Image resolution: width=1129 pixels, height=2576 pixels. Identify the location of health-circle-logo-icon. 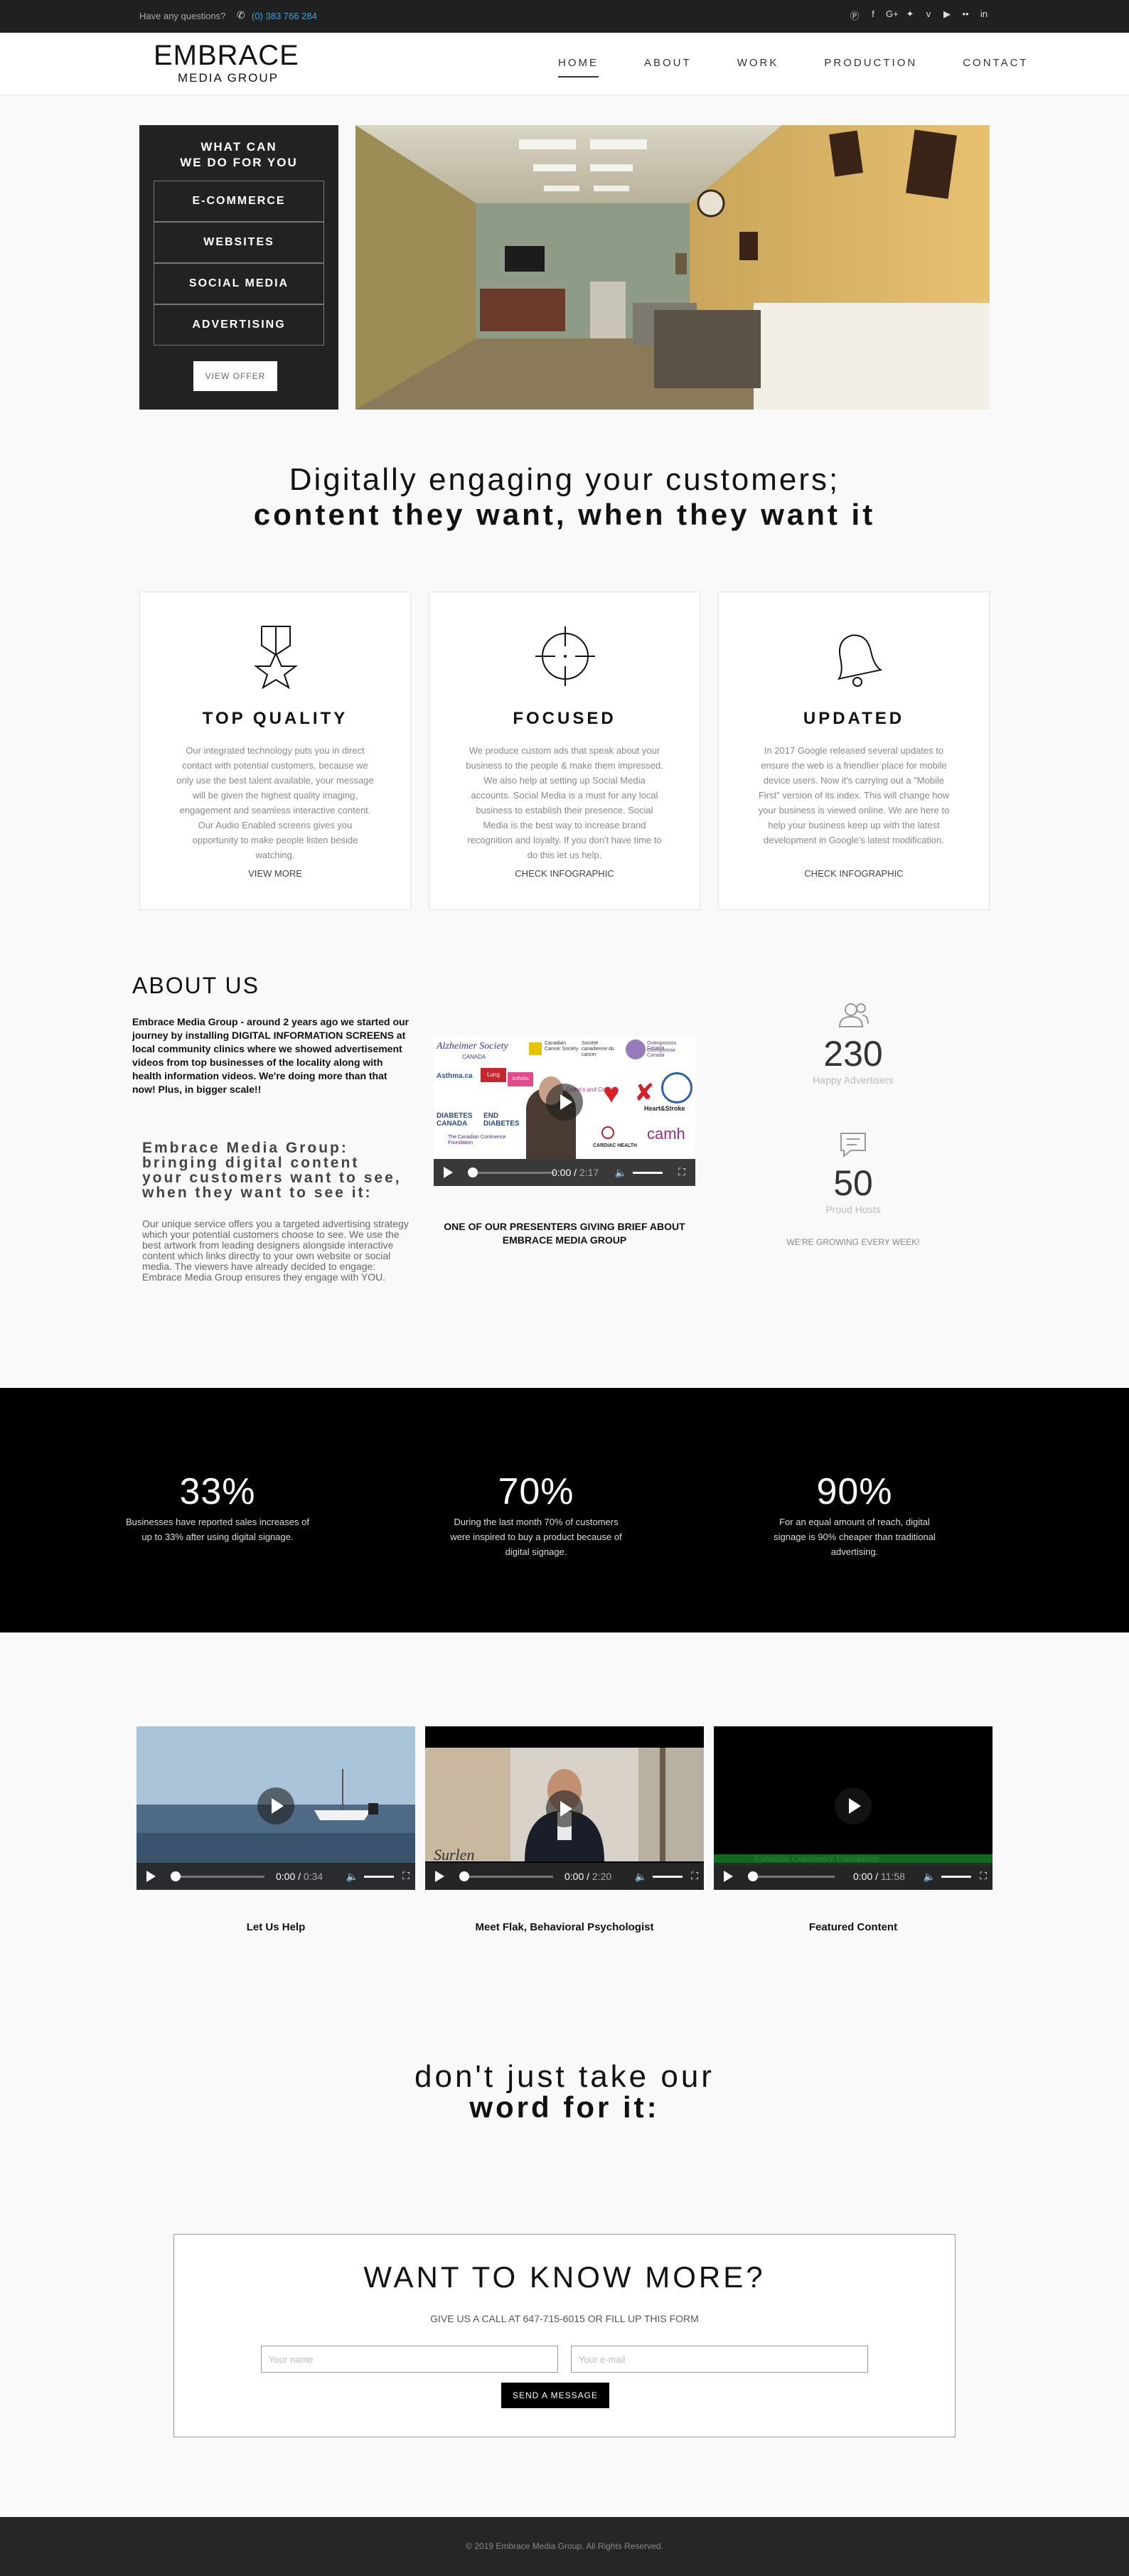
(676, 1087).